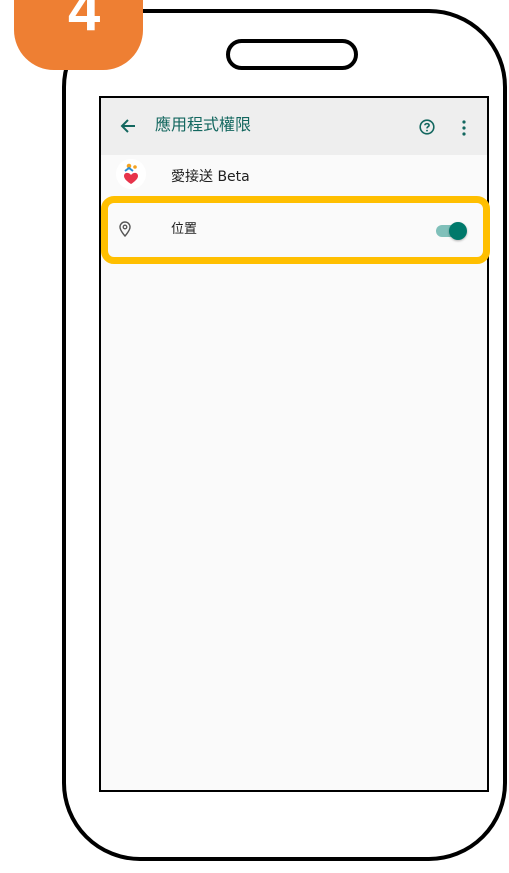 The image size is (509, 873). What do you see at coordinates (131, 174) in the screenshot?
I see `app-icon` at bounding box center [131, 174].